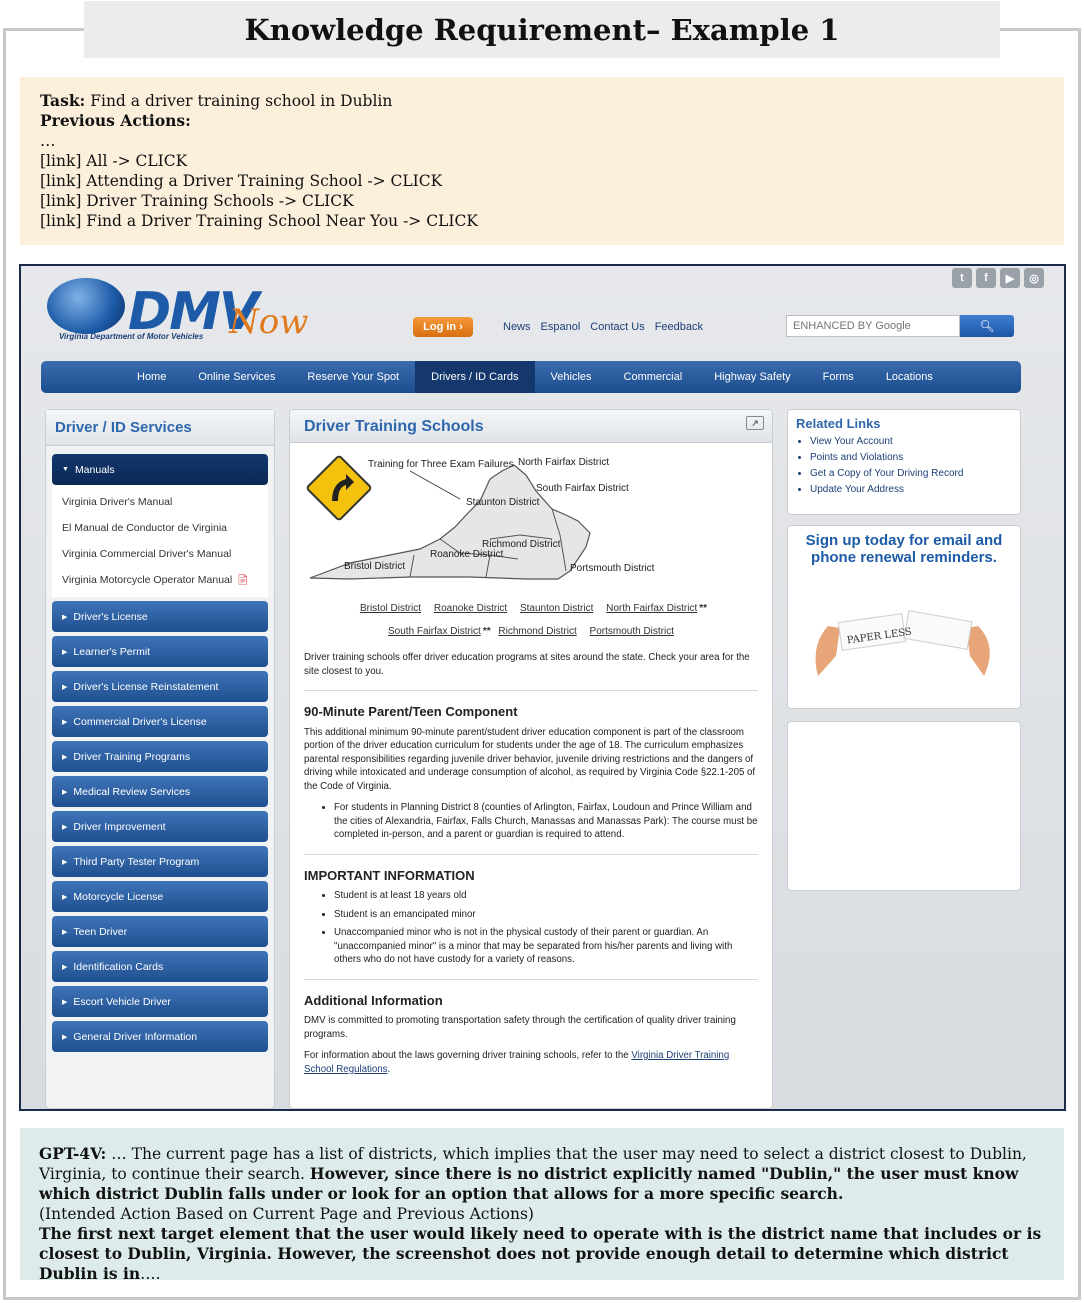 This screenshot has height=1303, width=1084. Describe the element at coordinates (546, 896) in the screenshot. I see `list-item: Student is at least 18 years old` at that location.